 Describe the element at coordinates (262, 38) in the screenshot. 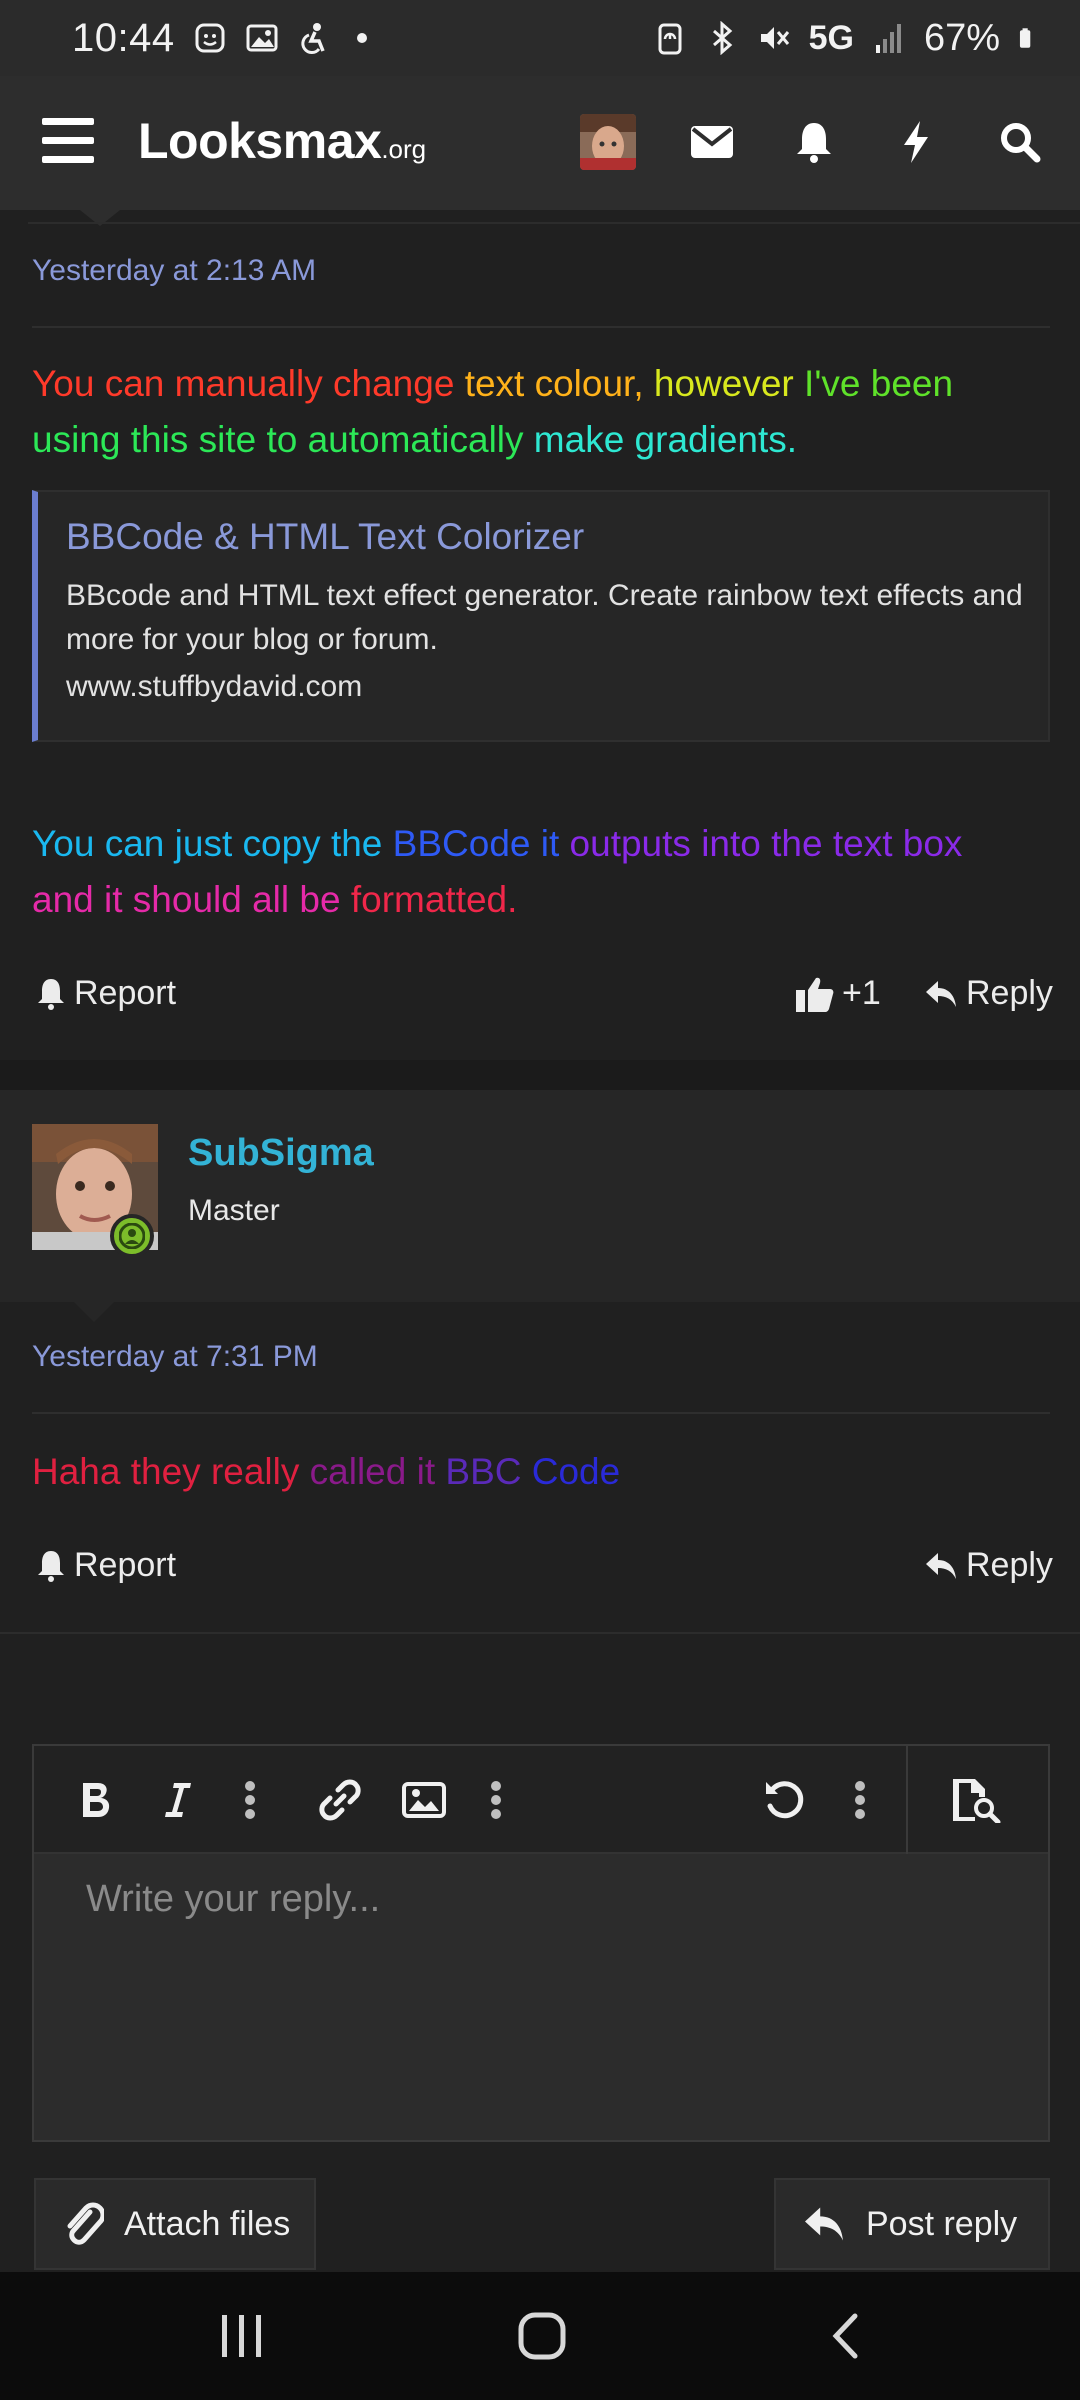

I see `gallery-icon` at that location.